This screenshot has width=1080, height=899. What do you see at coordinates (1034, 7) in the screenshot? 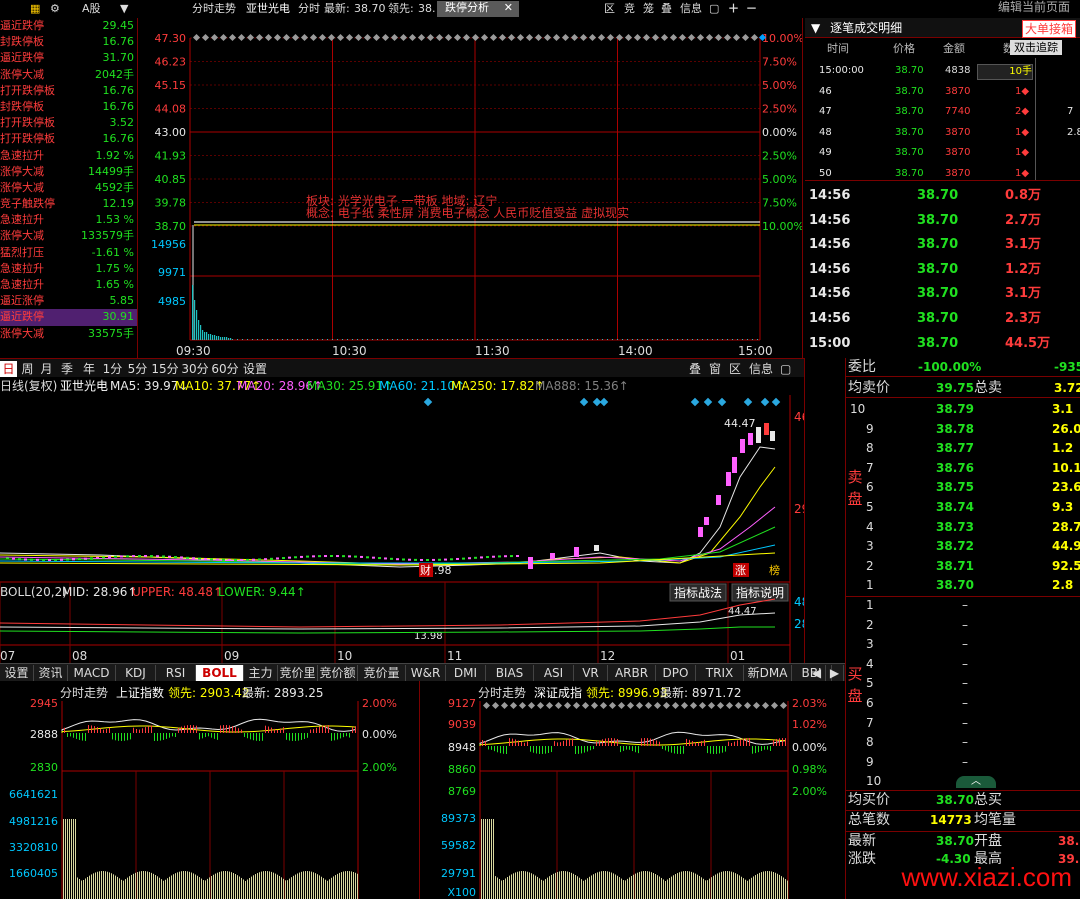
I see `edit-page-link: 编辑当前页面` at bounding box center [1034, 7].